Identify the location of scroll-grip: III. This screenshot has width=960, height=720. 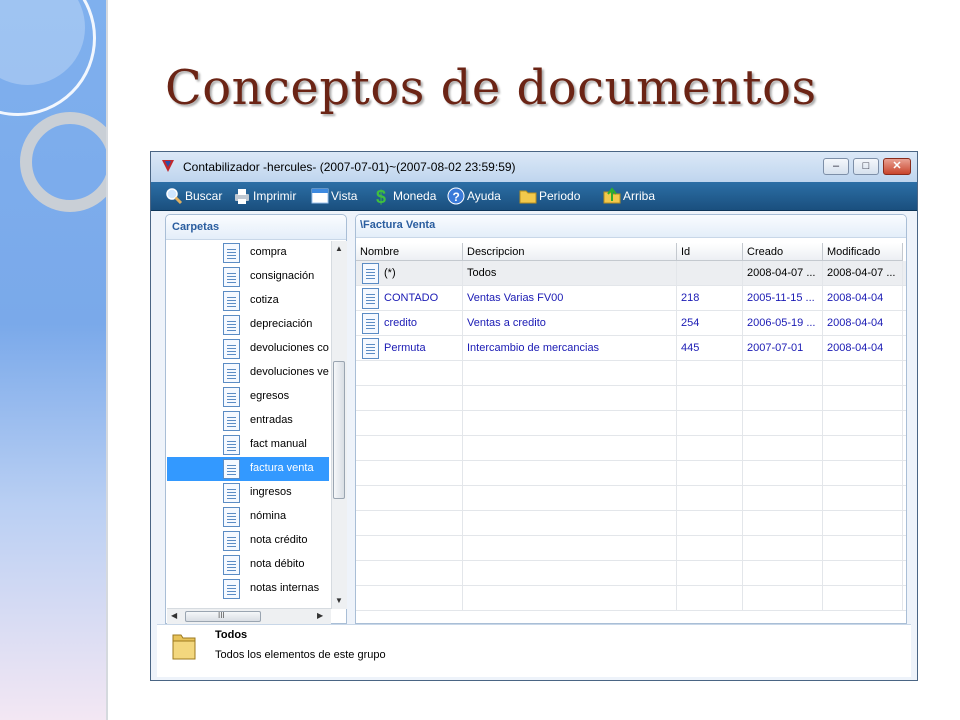
(221, 615).